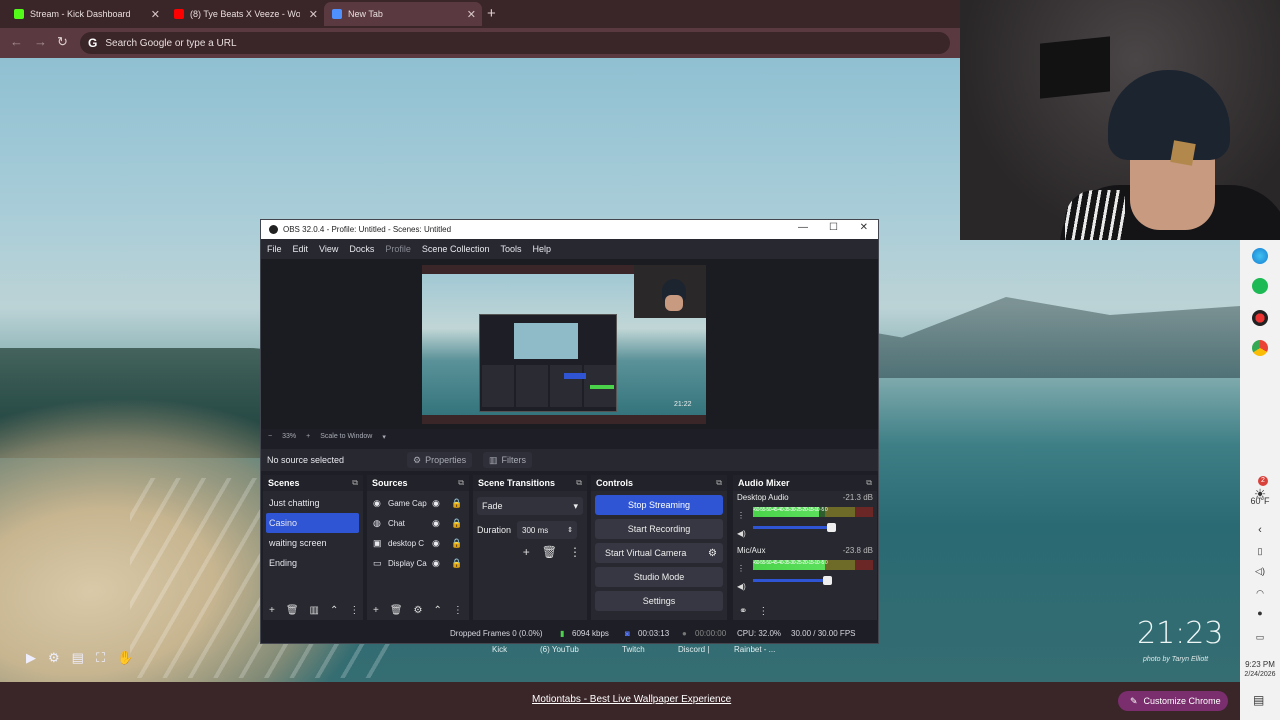 The image size is (1280, 720). Describe the element at coordinates (1260, 664) in the screenshot. I see `taskbar-time: 9:23 PM` at that location.